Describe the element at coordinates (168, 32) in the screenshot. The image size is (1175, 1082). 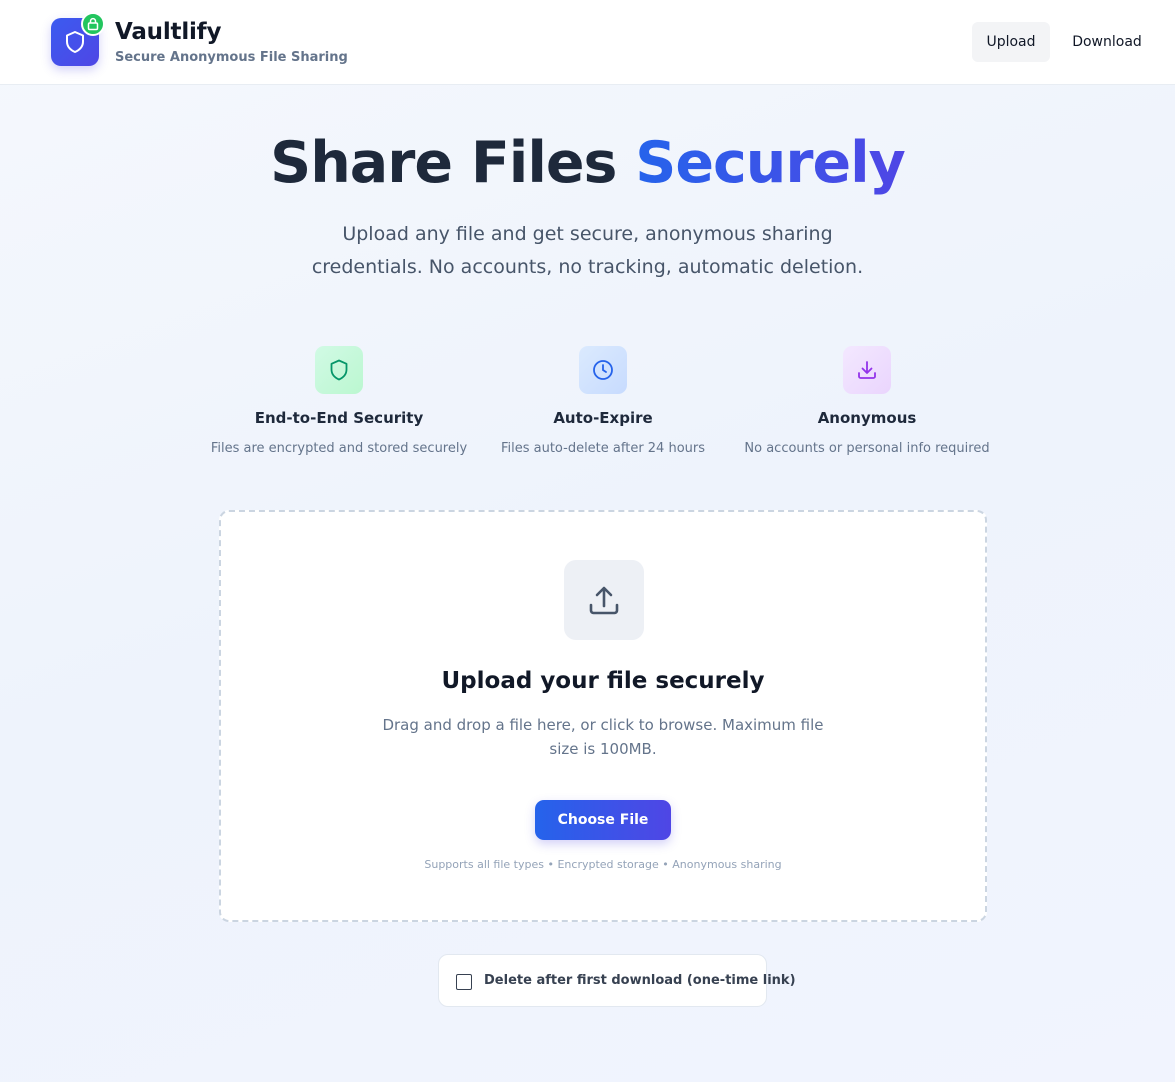
I see `brand-name: Vaultlify` at that location.